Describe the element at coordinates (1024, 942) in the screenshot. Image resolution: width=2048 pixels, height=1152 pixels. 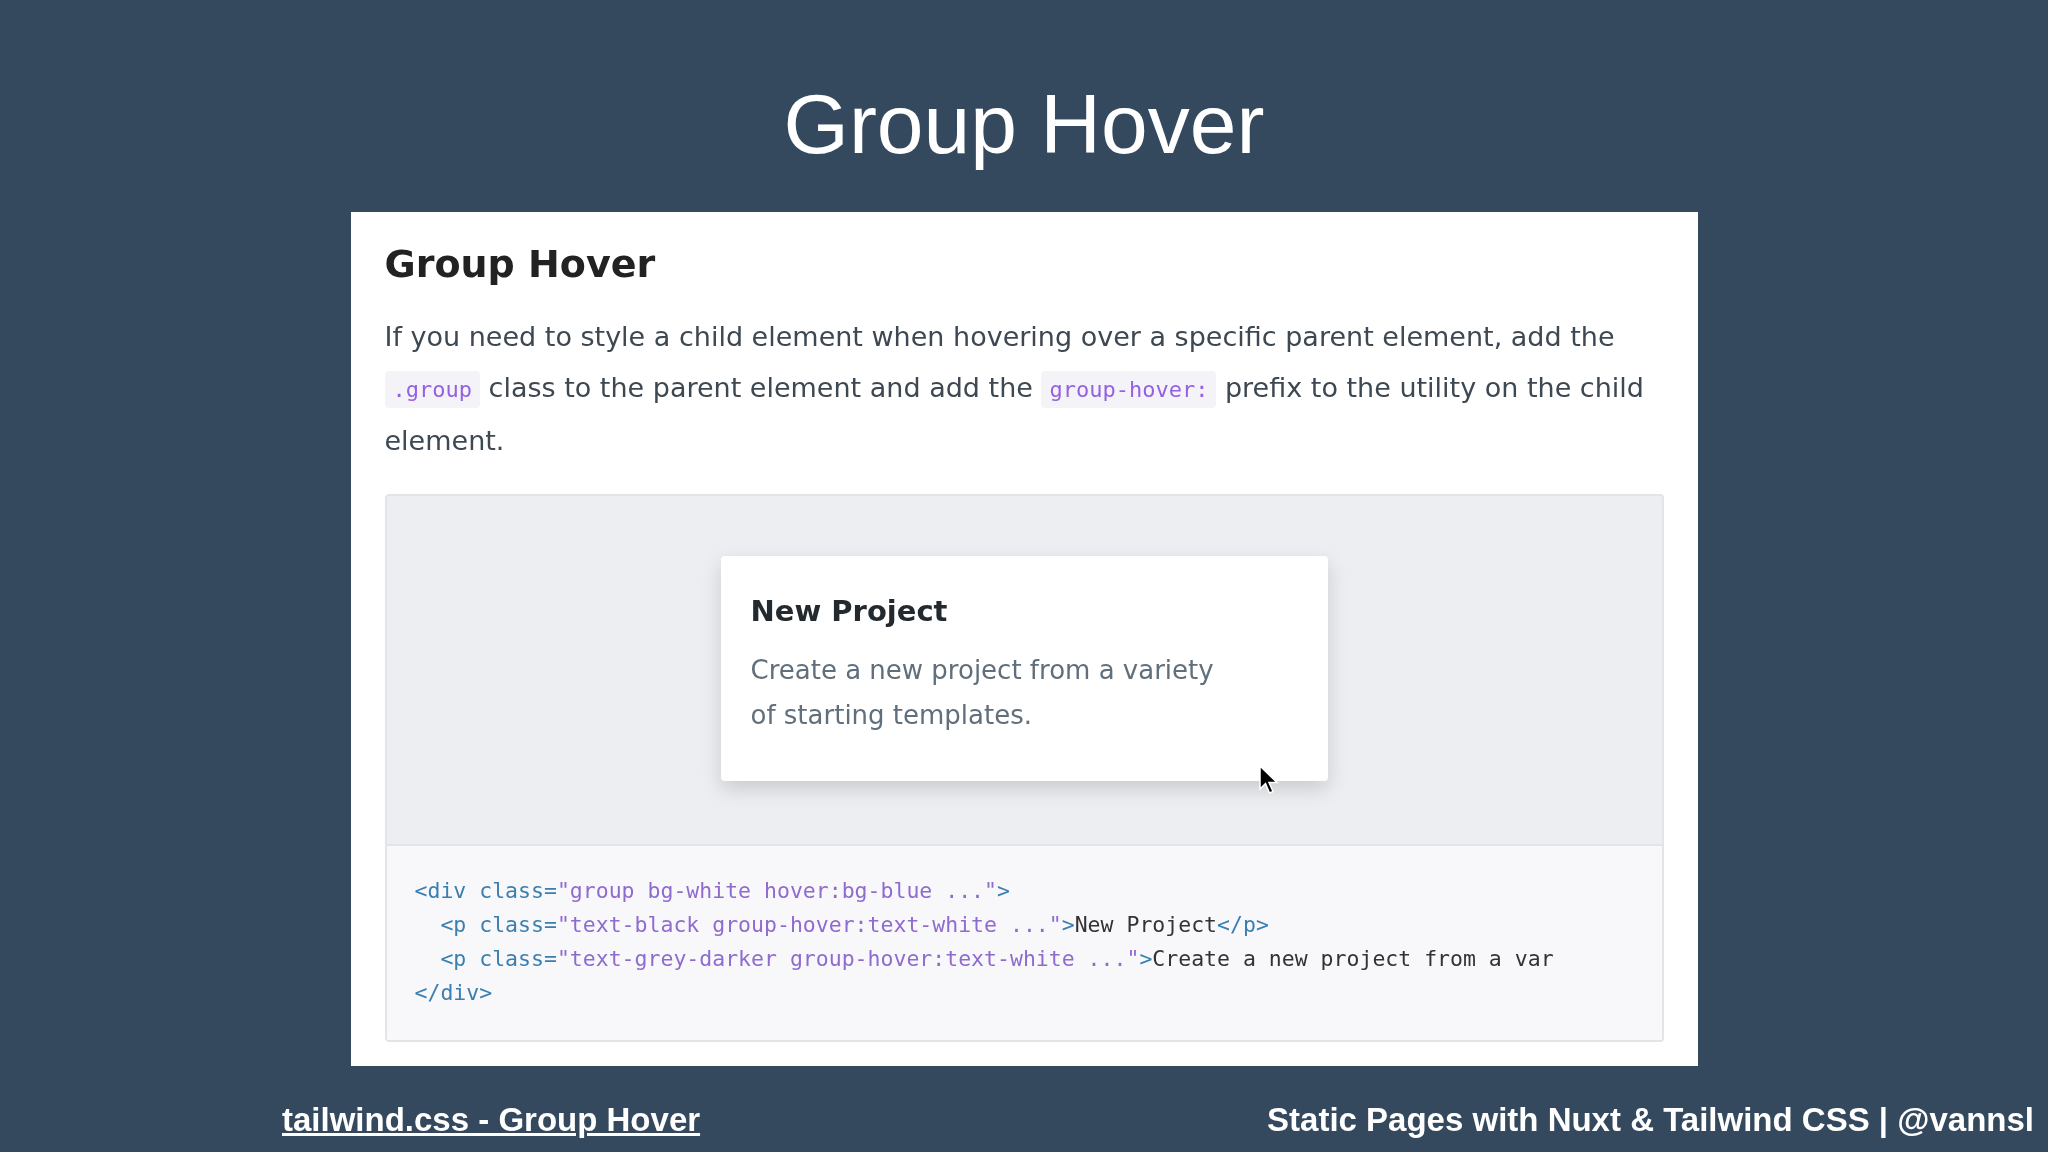
I see `code-block: <div class="group bg-white hover:bg-blue ..."> <p class="text-black group-hover:text-white ...">New Project</p> <p class="text-grey-darker group-hover:text-white ...">Create a new project from a var </div>` at that location.